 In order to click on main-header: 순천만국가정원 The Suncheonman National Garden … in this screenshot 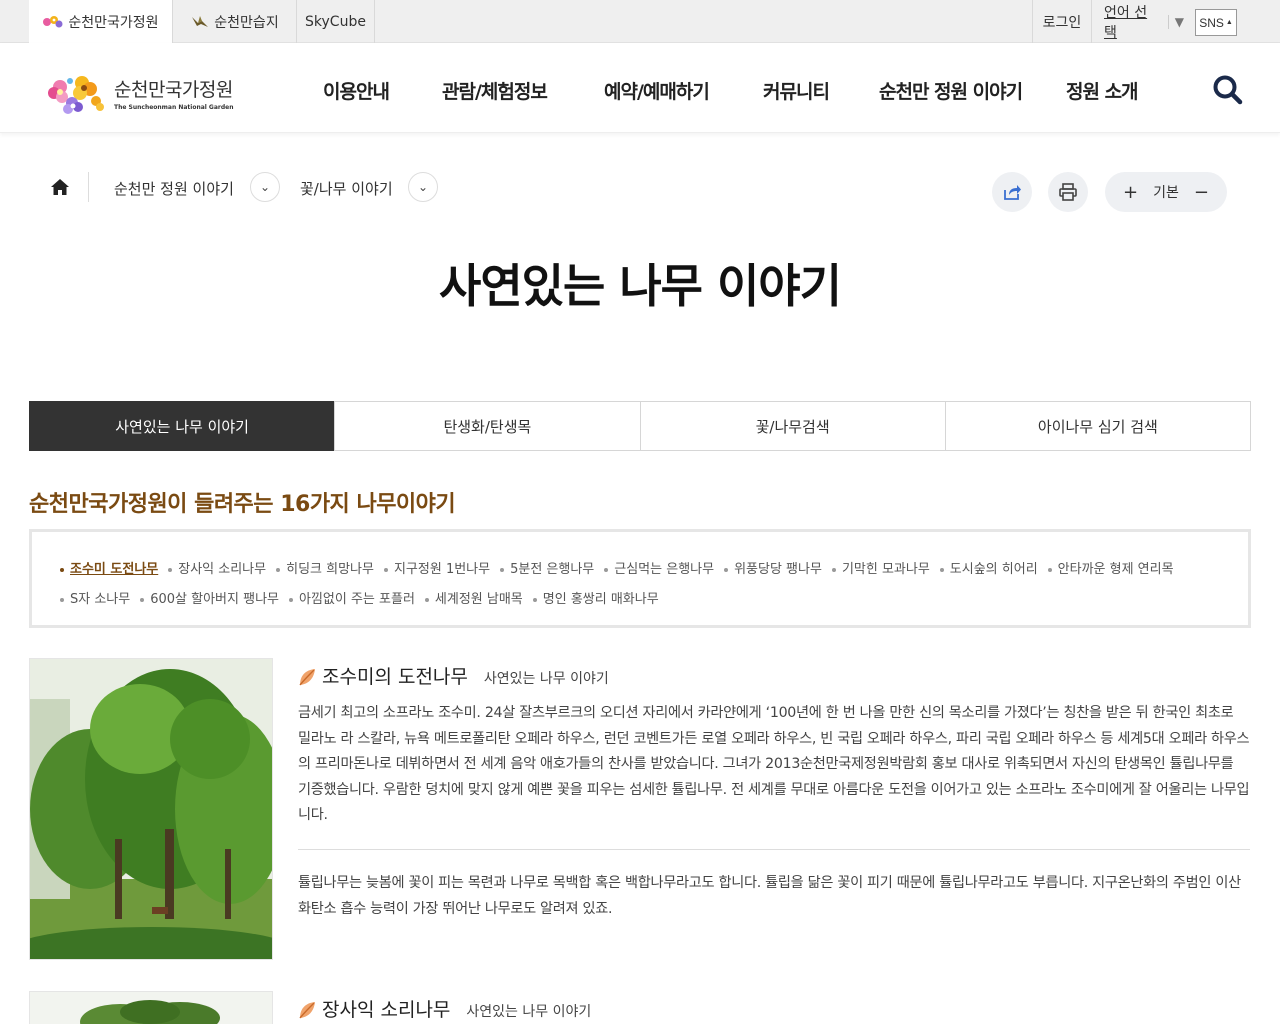, I will do `click(640, 88)`.